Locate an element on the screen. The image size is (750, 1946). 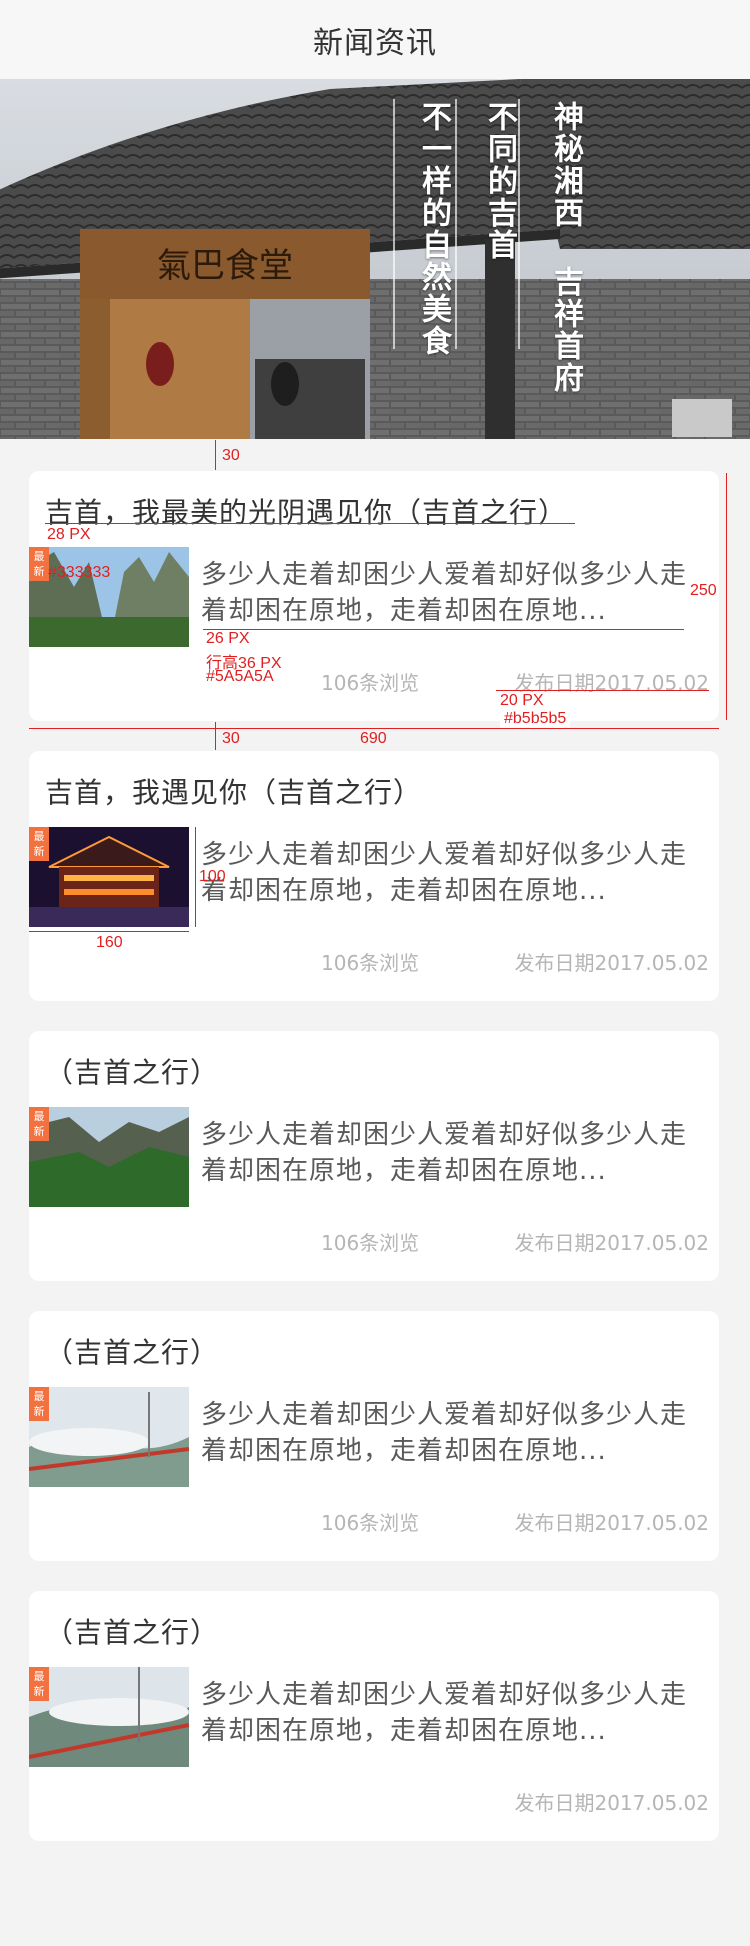
annotation-title-size: 28 PX is located at coordinates (69, 534).